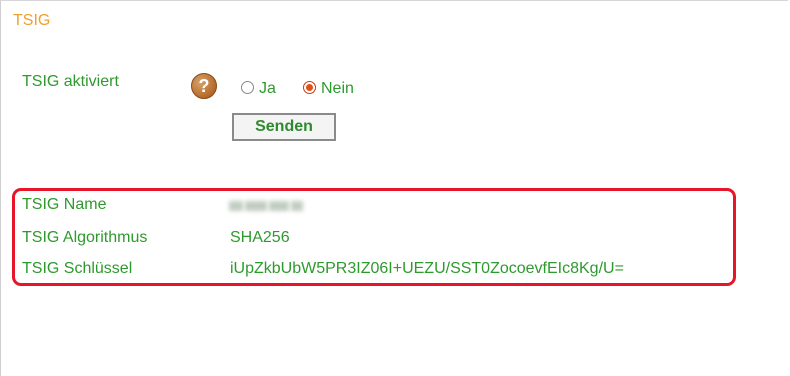 Image resolution: width=790 pixels, height=376 pixels. What do you see at coordinates (309, 87) in the screenshot?
I see `radio-no` at bounding box center [309, 87].